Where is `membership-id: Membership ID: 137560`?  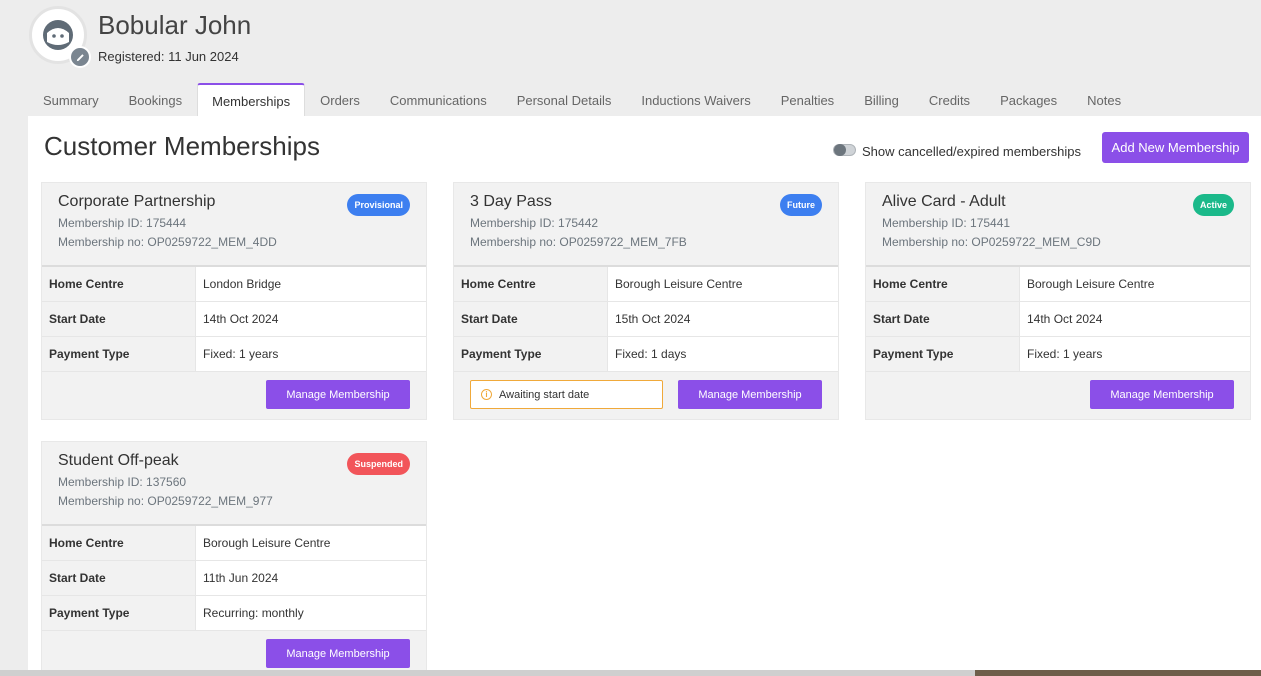
membership-id: Membership ID: 137560 is located at coordinates (122, 482).